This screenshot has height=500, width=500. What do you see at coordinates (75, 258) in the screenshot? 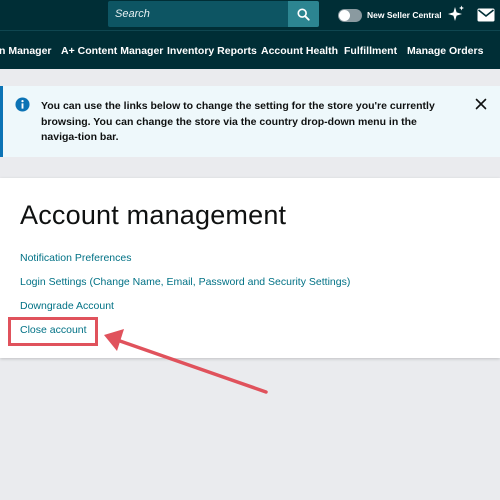
I see `notification-preferences-link: Notification Preferences` at bounding box center [75, 258].